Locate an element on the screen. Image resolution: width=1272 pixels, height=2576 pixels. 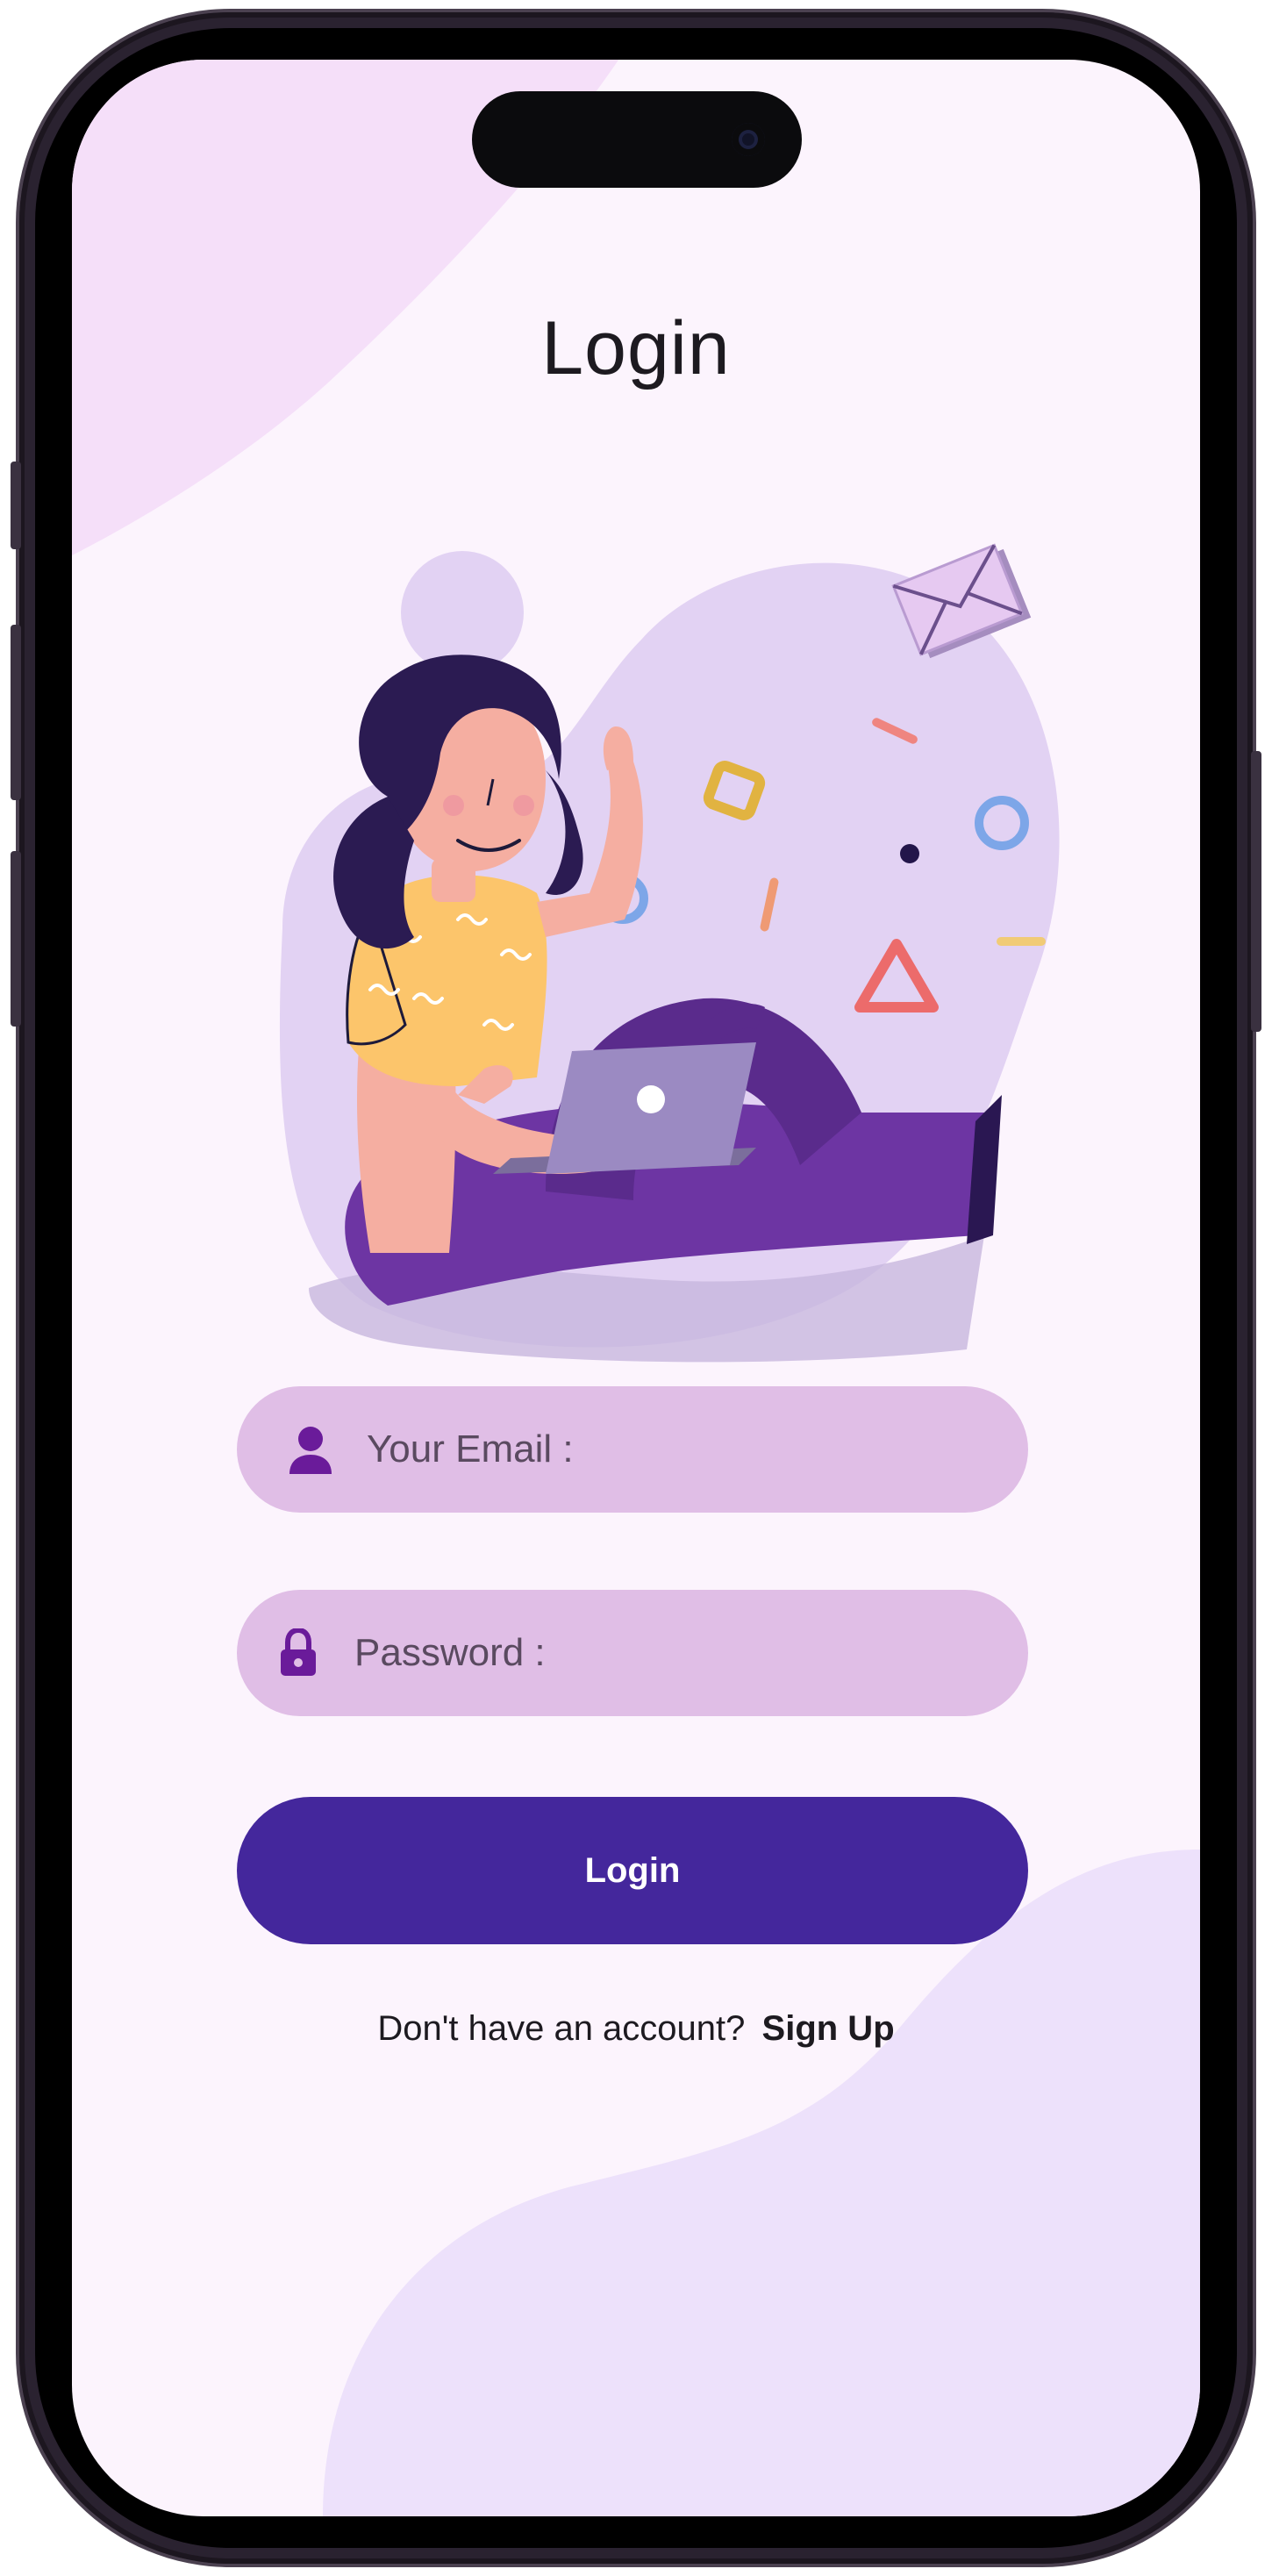
signup-text: Don't have an account? is located at coordinates (561, 2028).